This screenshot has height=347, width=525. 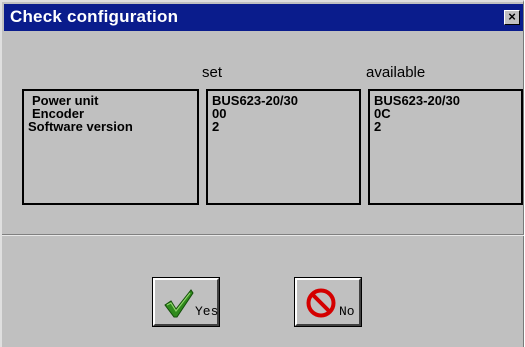 What do you see at coordinates (263, 235) in the screenshot?
I see `separator-highlight` at bounding box center [263, 235].